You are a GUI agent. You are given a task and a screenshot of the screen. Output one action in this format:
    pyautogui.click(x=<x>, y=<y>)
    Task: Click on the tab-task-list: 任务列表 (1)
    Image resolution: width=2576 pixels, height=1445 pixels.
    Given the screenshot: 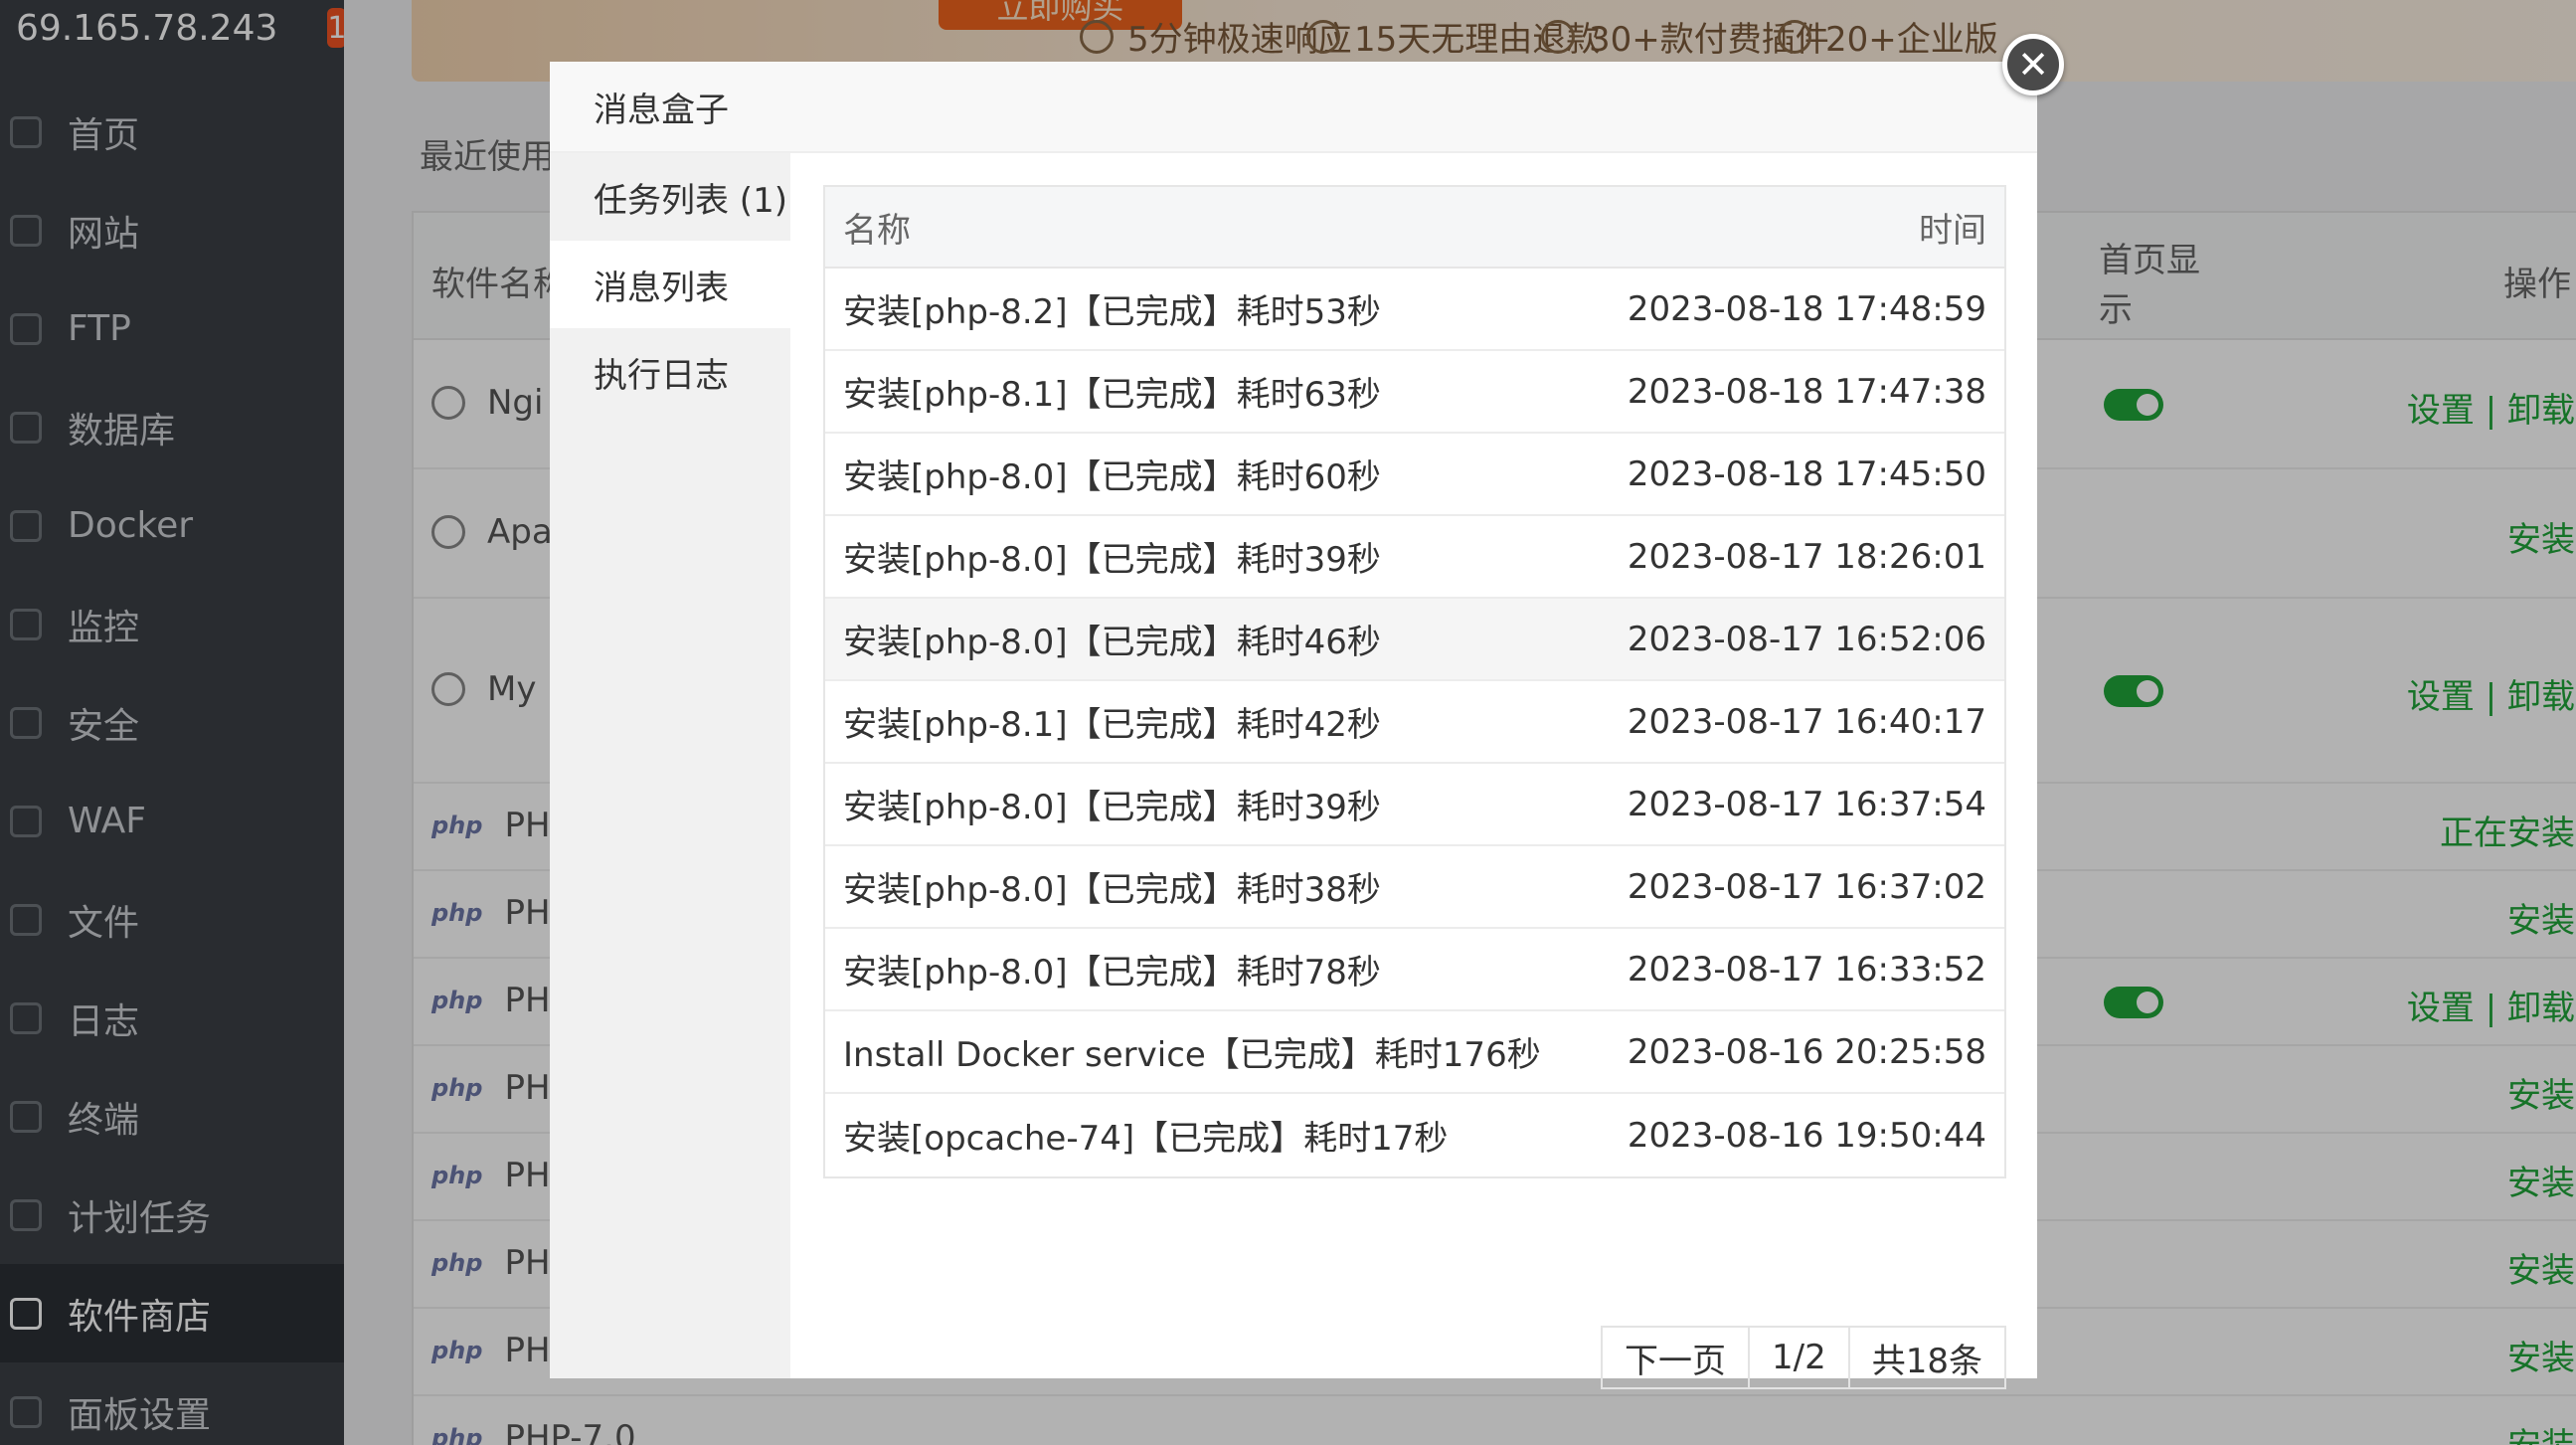 What is the action you would take?
    pyautogui.click(x=670, y=197)
    